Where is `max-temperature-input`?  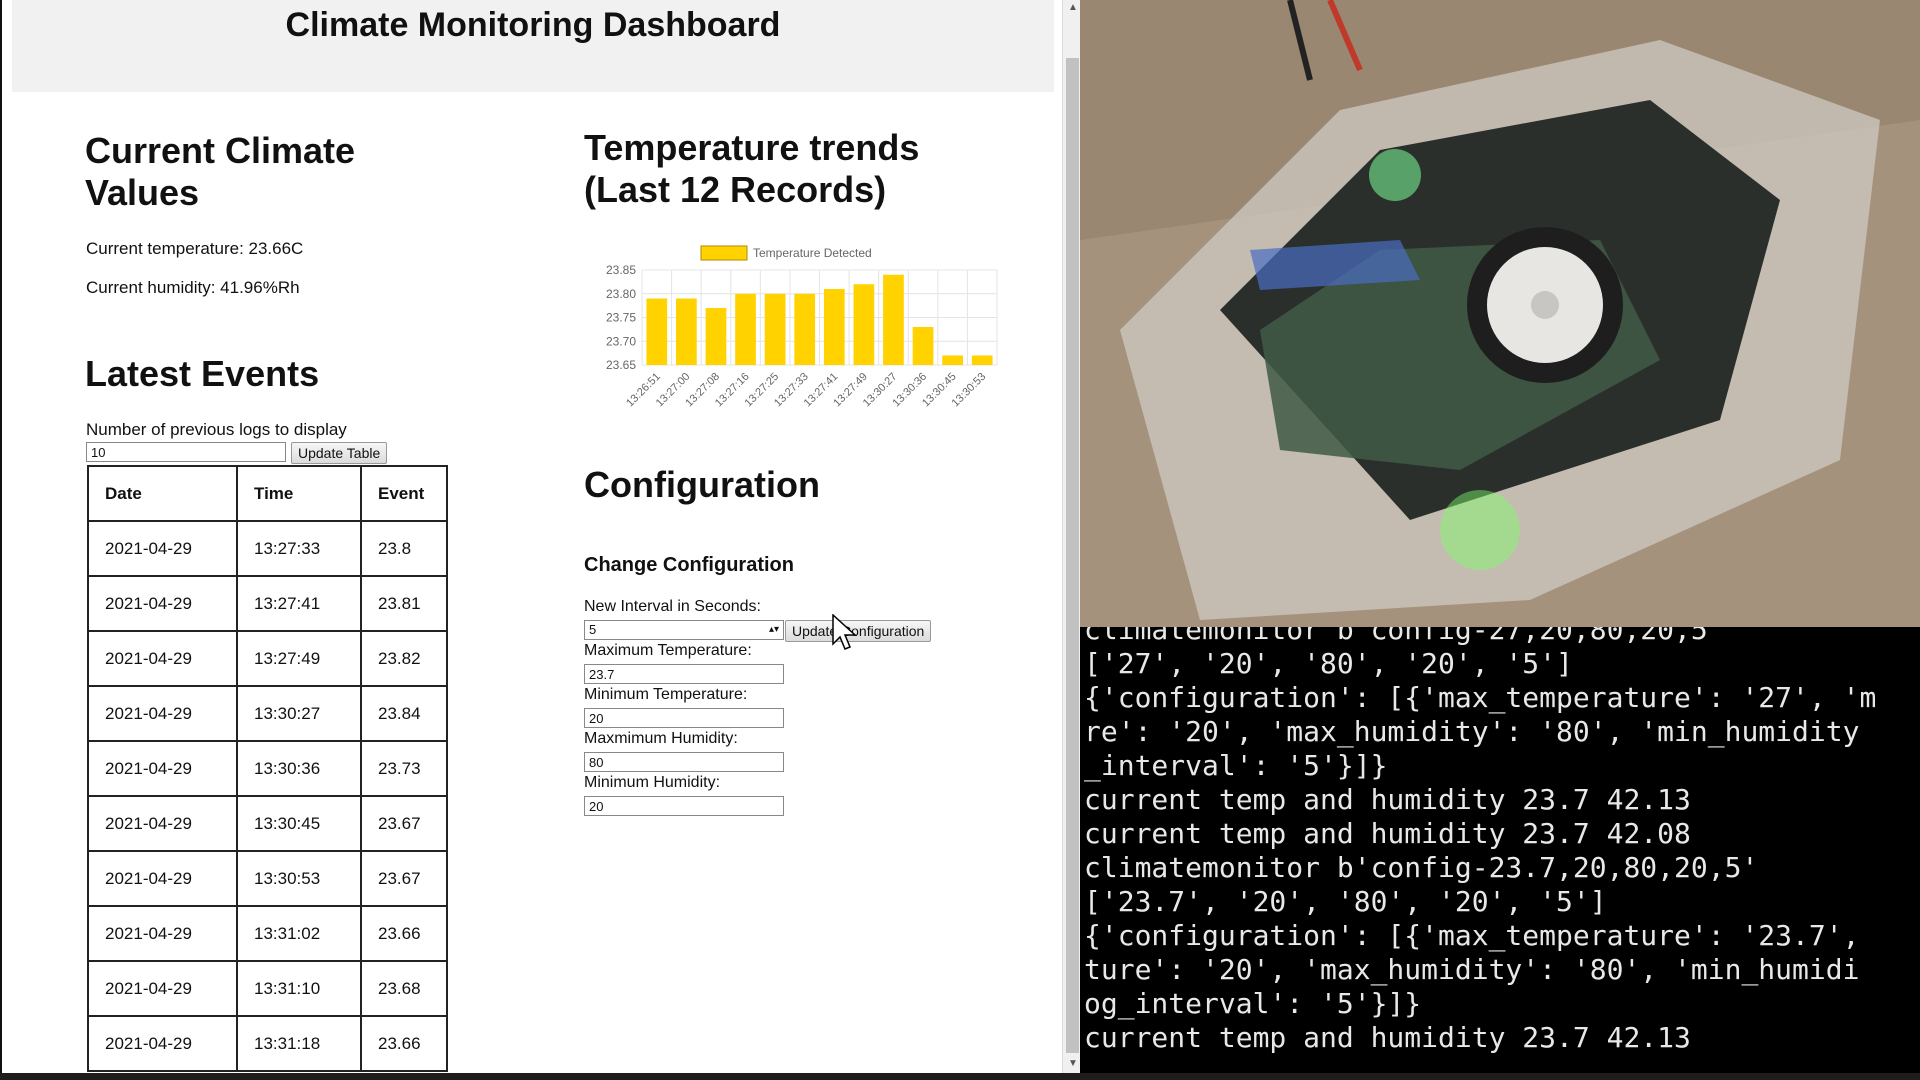
max-temperature-input is located at coordinates (684, 674).